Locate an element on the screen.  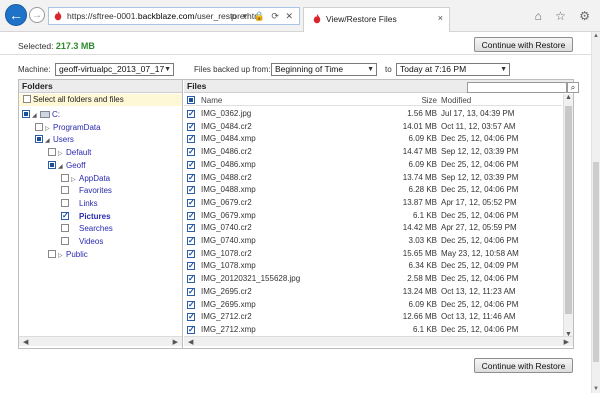
scroll-down-icon: ▼ is located at coordinates (596, 389).